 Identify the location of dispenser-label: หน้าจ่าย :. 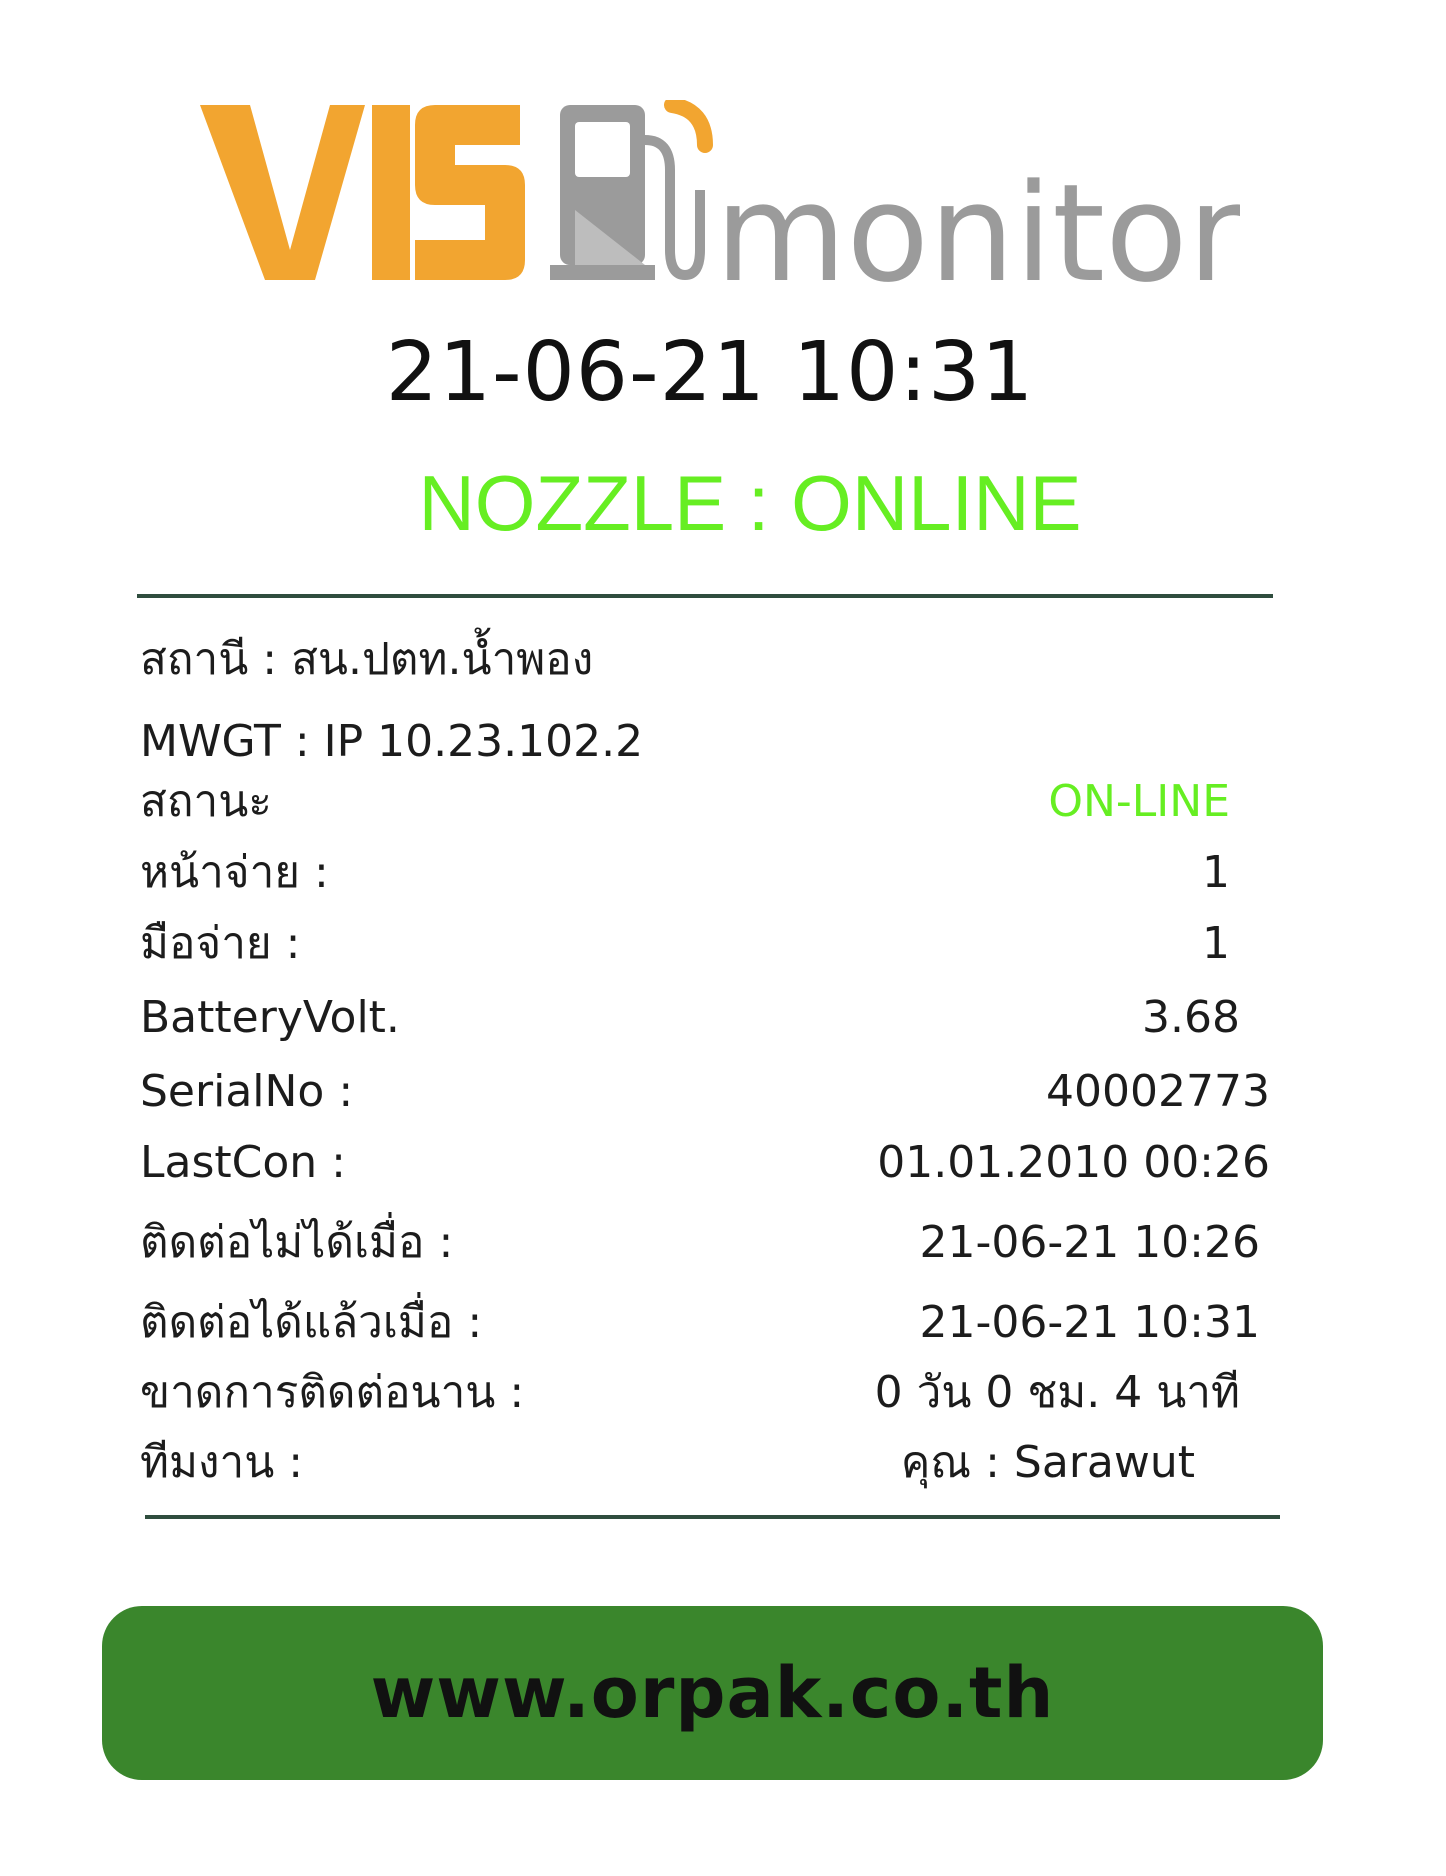
(234, 872).